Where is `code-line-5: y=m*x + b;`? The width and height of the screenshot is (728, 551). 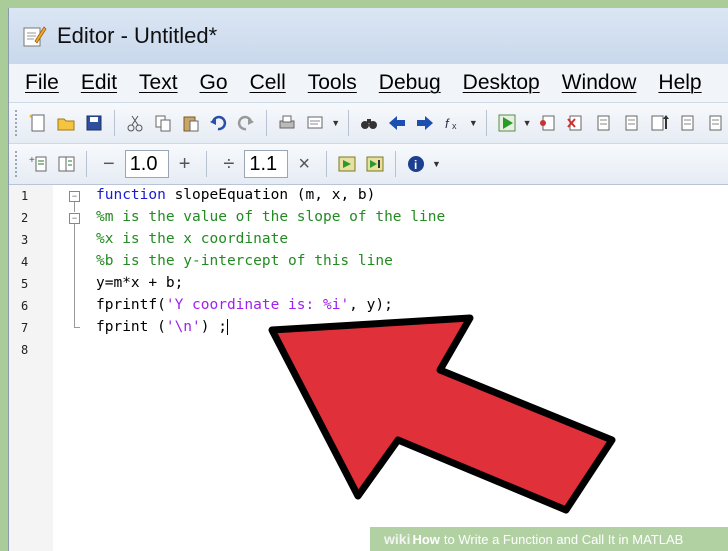 code-line-5: y=m*x + b; is located at coordinates (140, 283).